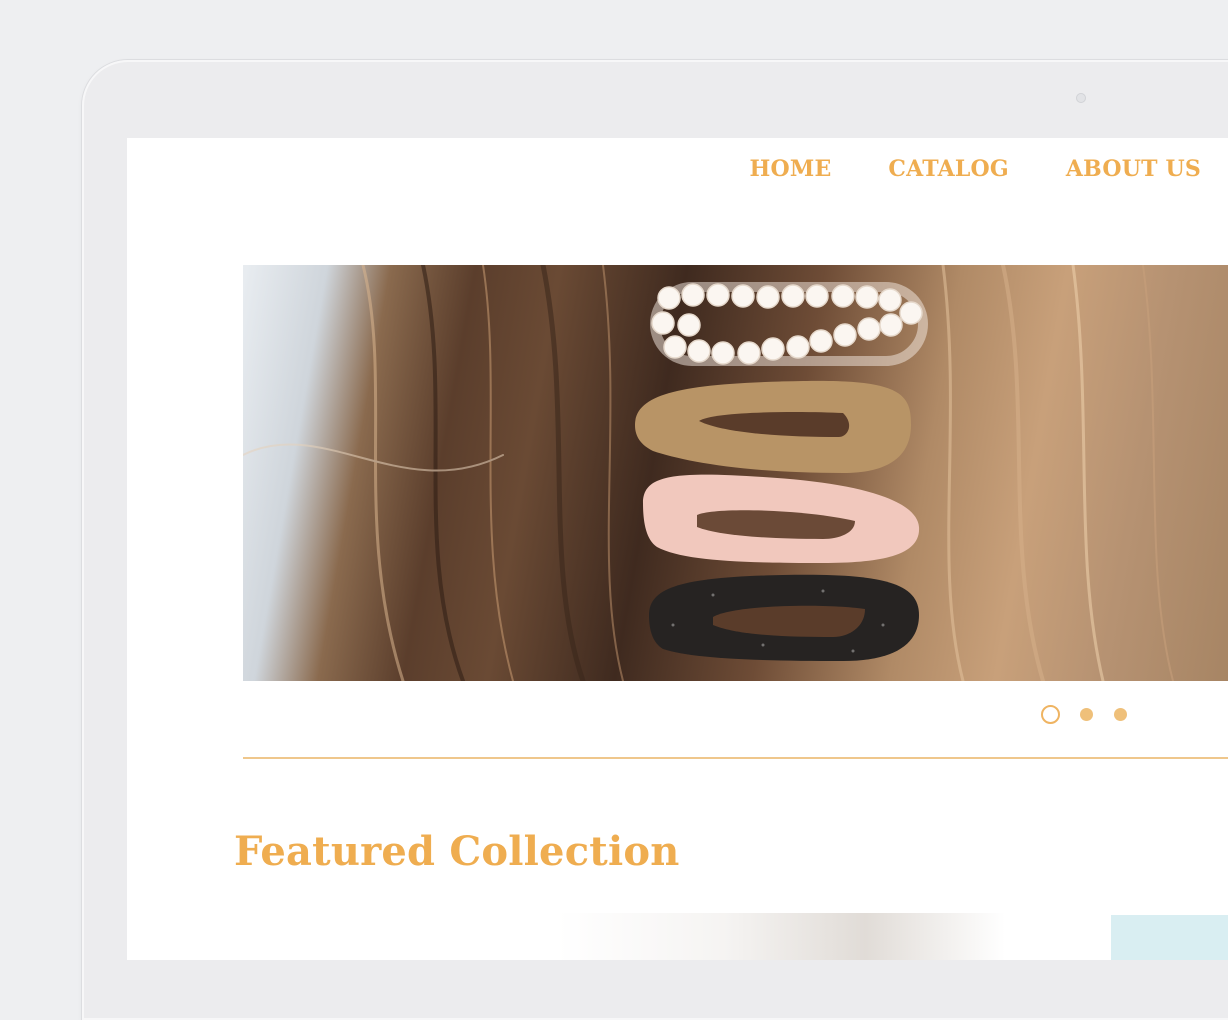  What do you see at coordinates (1081, 98) in the screenshot?
I see `camera-icon` at bounding box center [1081, 98].